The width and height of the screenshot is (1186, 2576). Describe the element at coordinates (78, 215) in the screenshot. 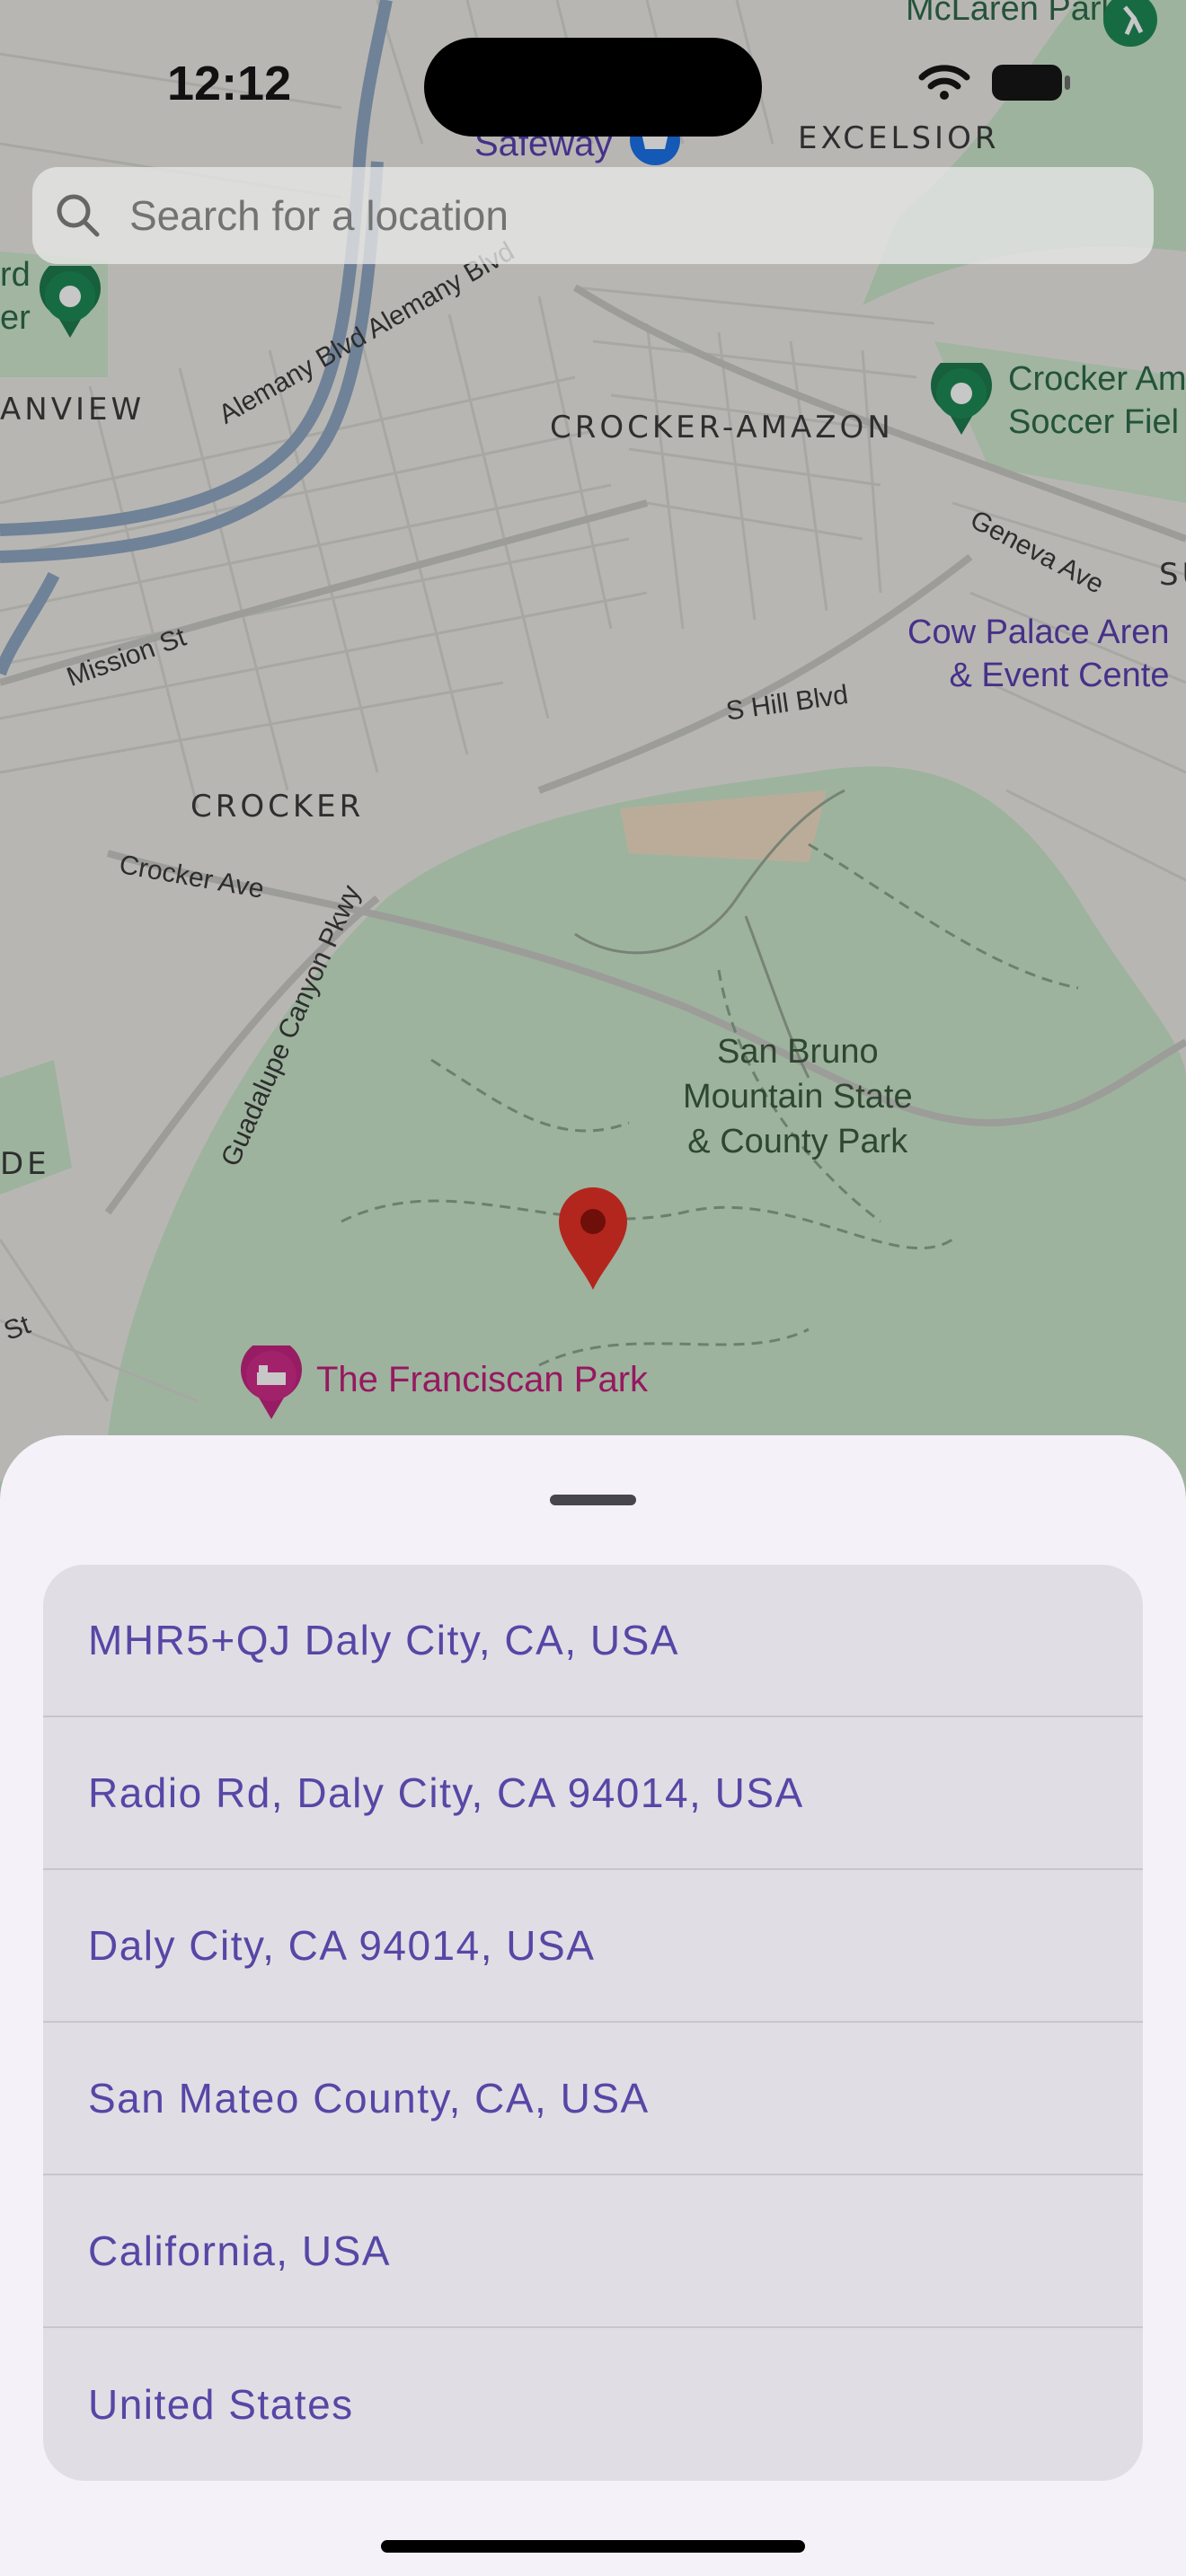

I see `search-icon` at that location.